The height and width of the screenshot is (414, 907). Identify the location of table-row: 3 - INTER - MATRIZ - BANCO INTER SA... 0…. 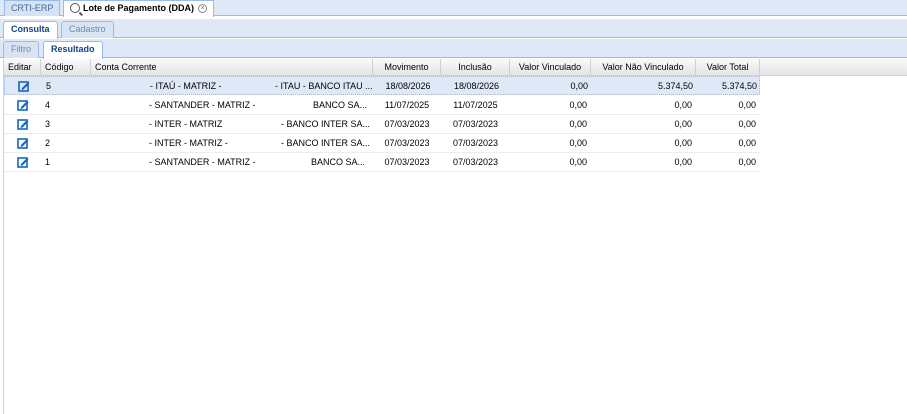
(382, 124).